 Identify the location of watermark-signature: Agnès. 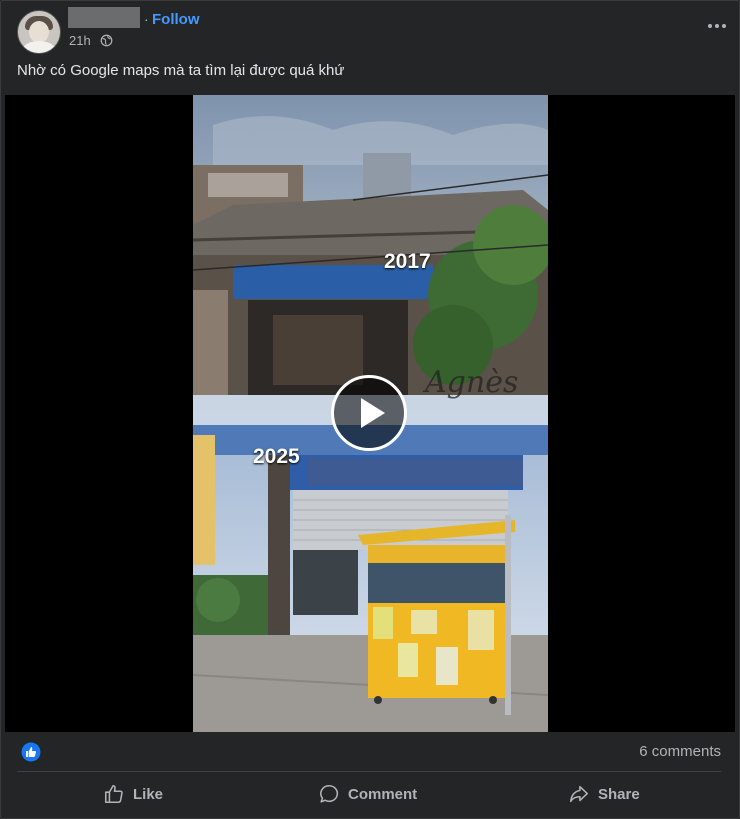
(472, 382).